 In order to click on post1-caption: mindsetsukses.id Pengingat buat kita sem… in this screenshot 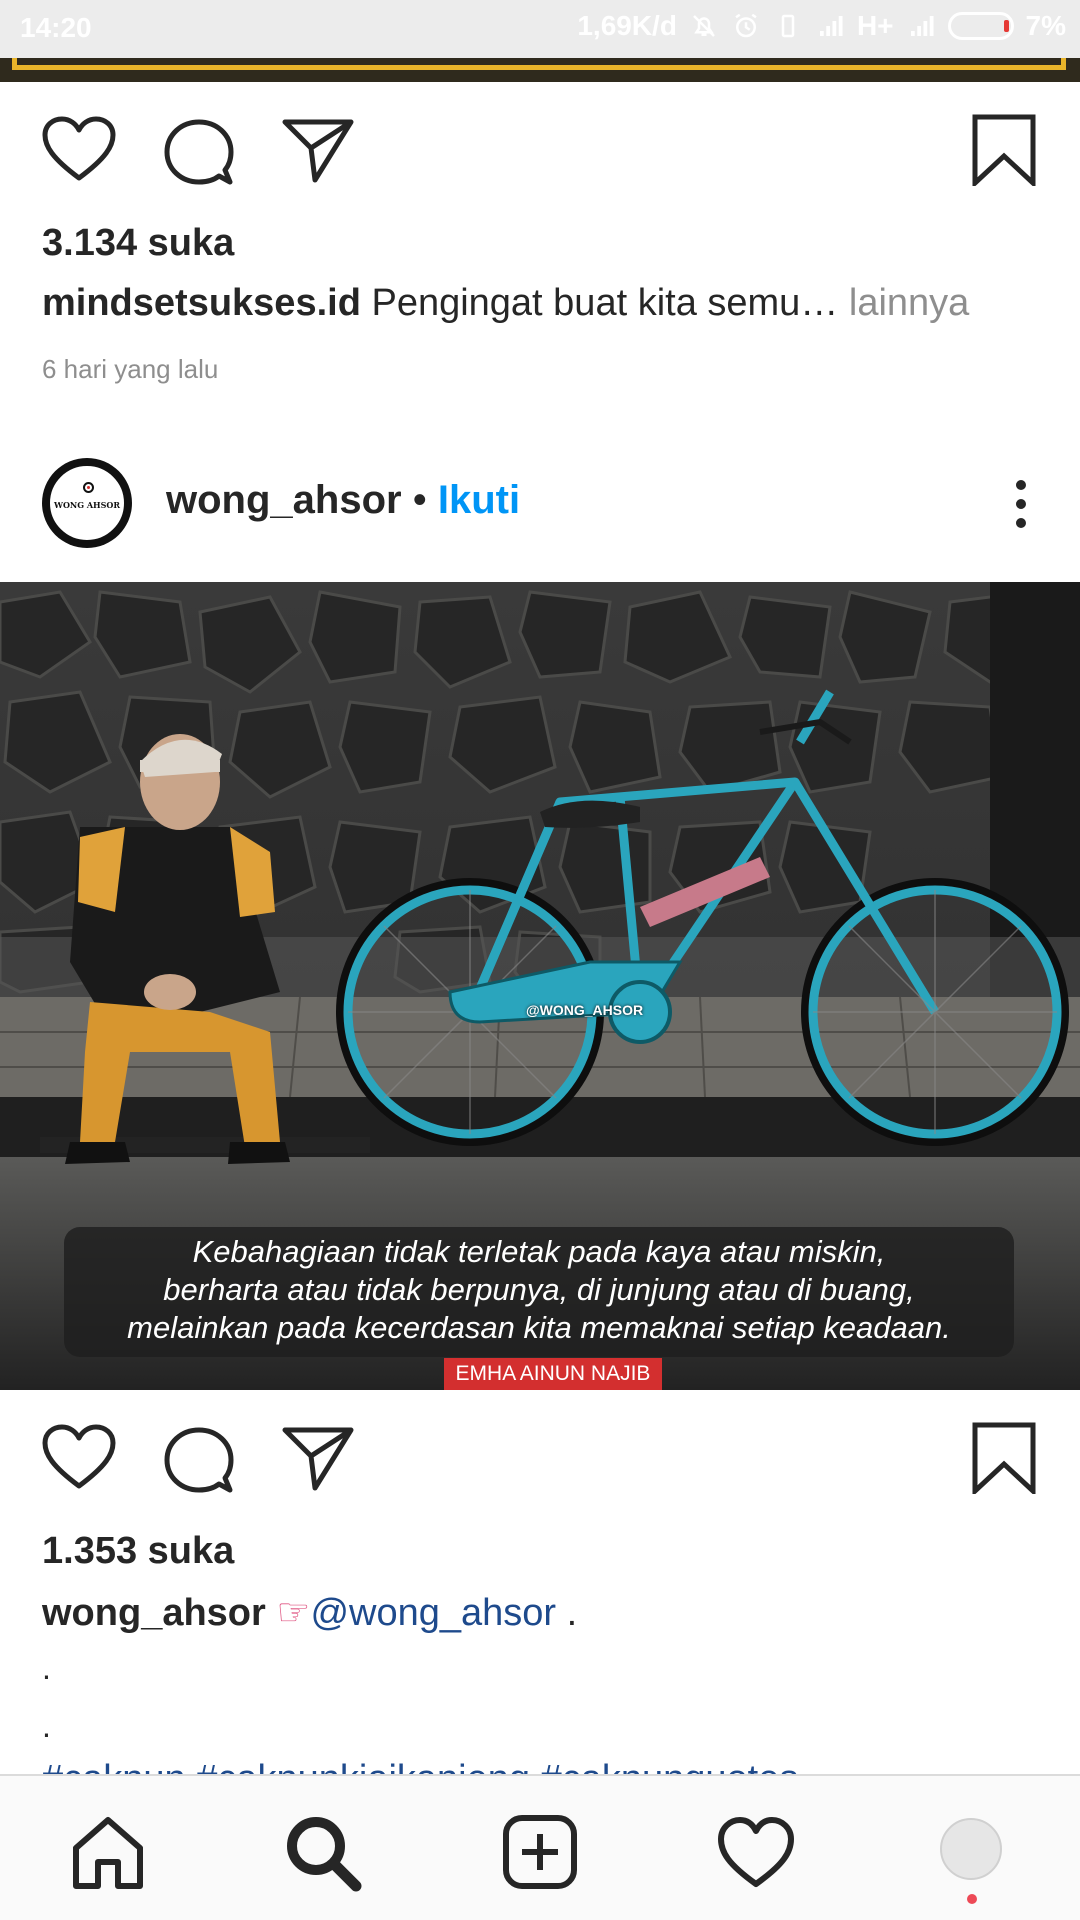, I will do `click(505, 303)`.